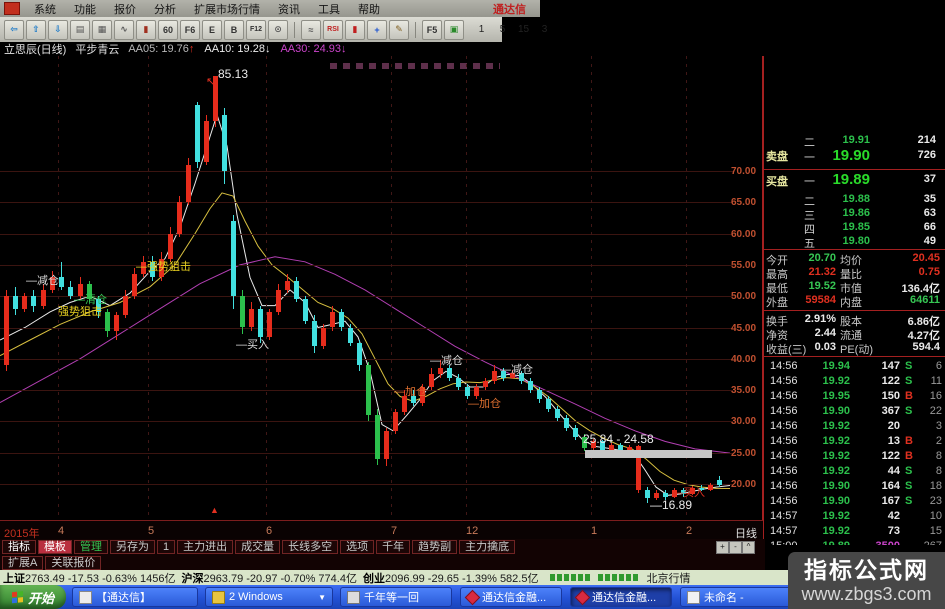 The height and width of the screenshot is (609, 945). I want to click on period-button-1: 1, so click(481, 30).